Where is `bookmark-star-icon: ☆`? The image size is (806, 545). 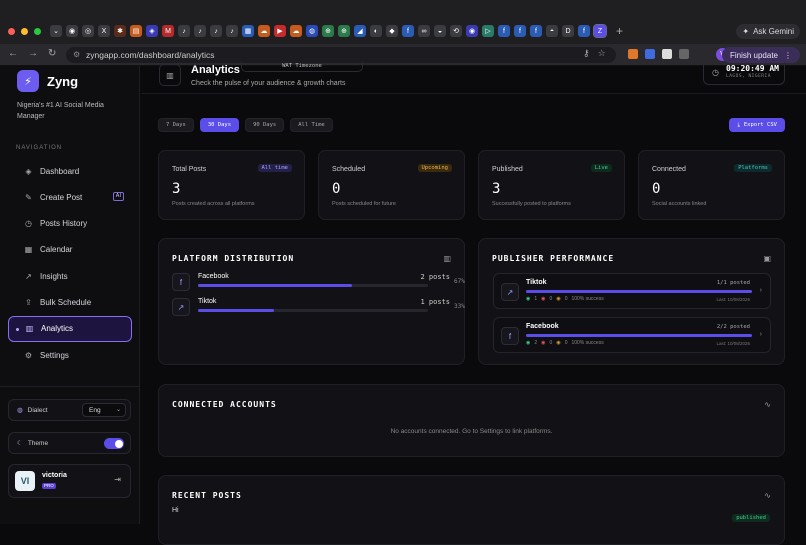
bookmark-star-icon: ☆ is located at coordinates (602, 53).